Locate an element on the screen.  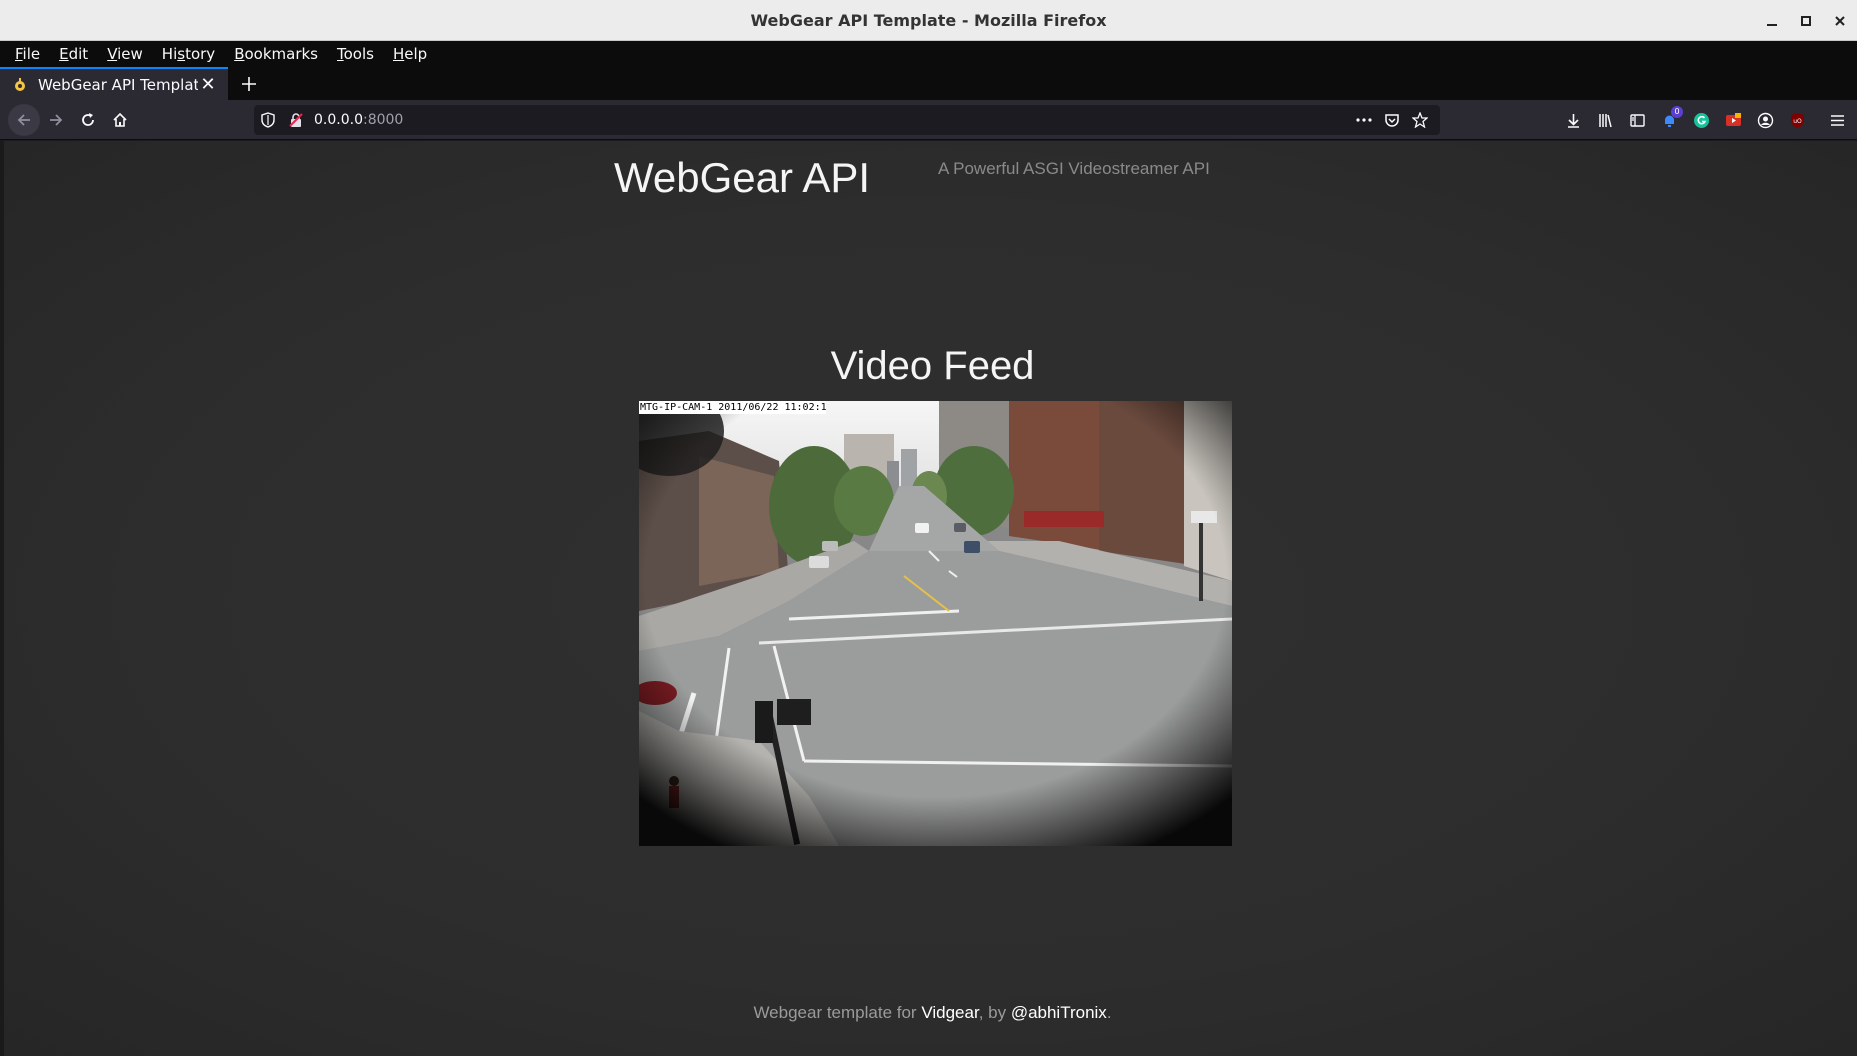
menu-label: tory is located at coordinates (200, 54).